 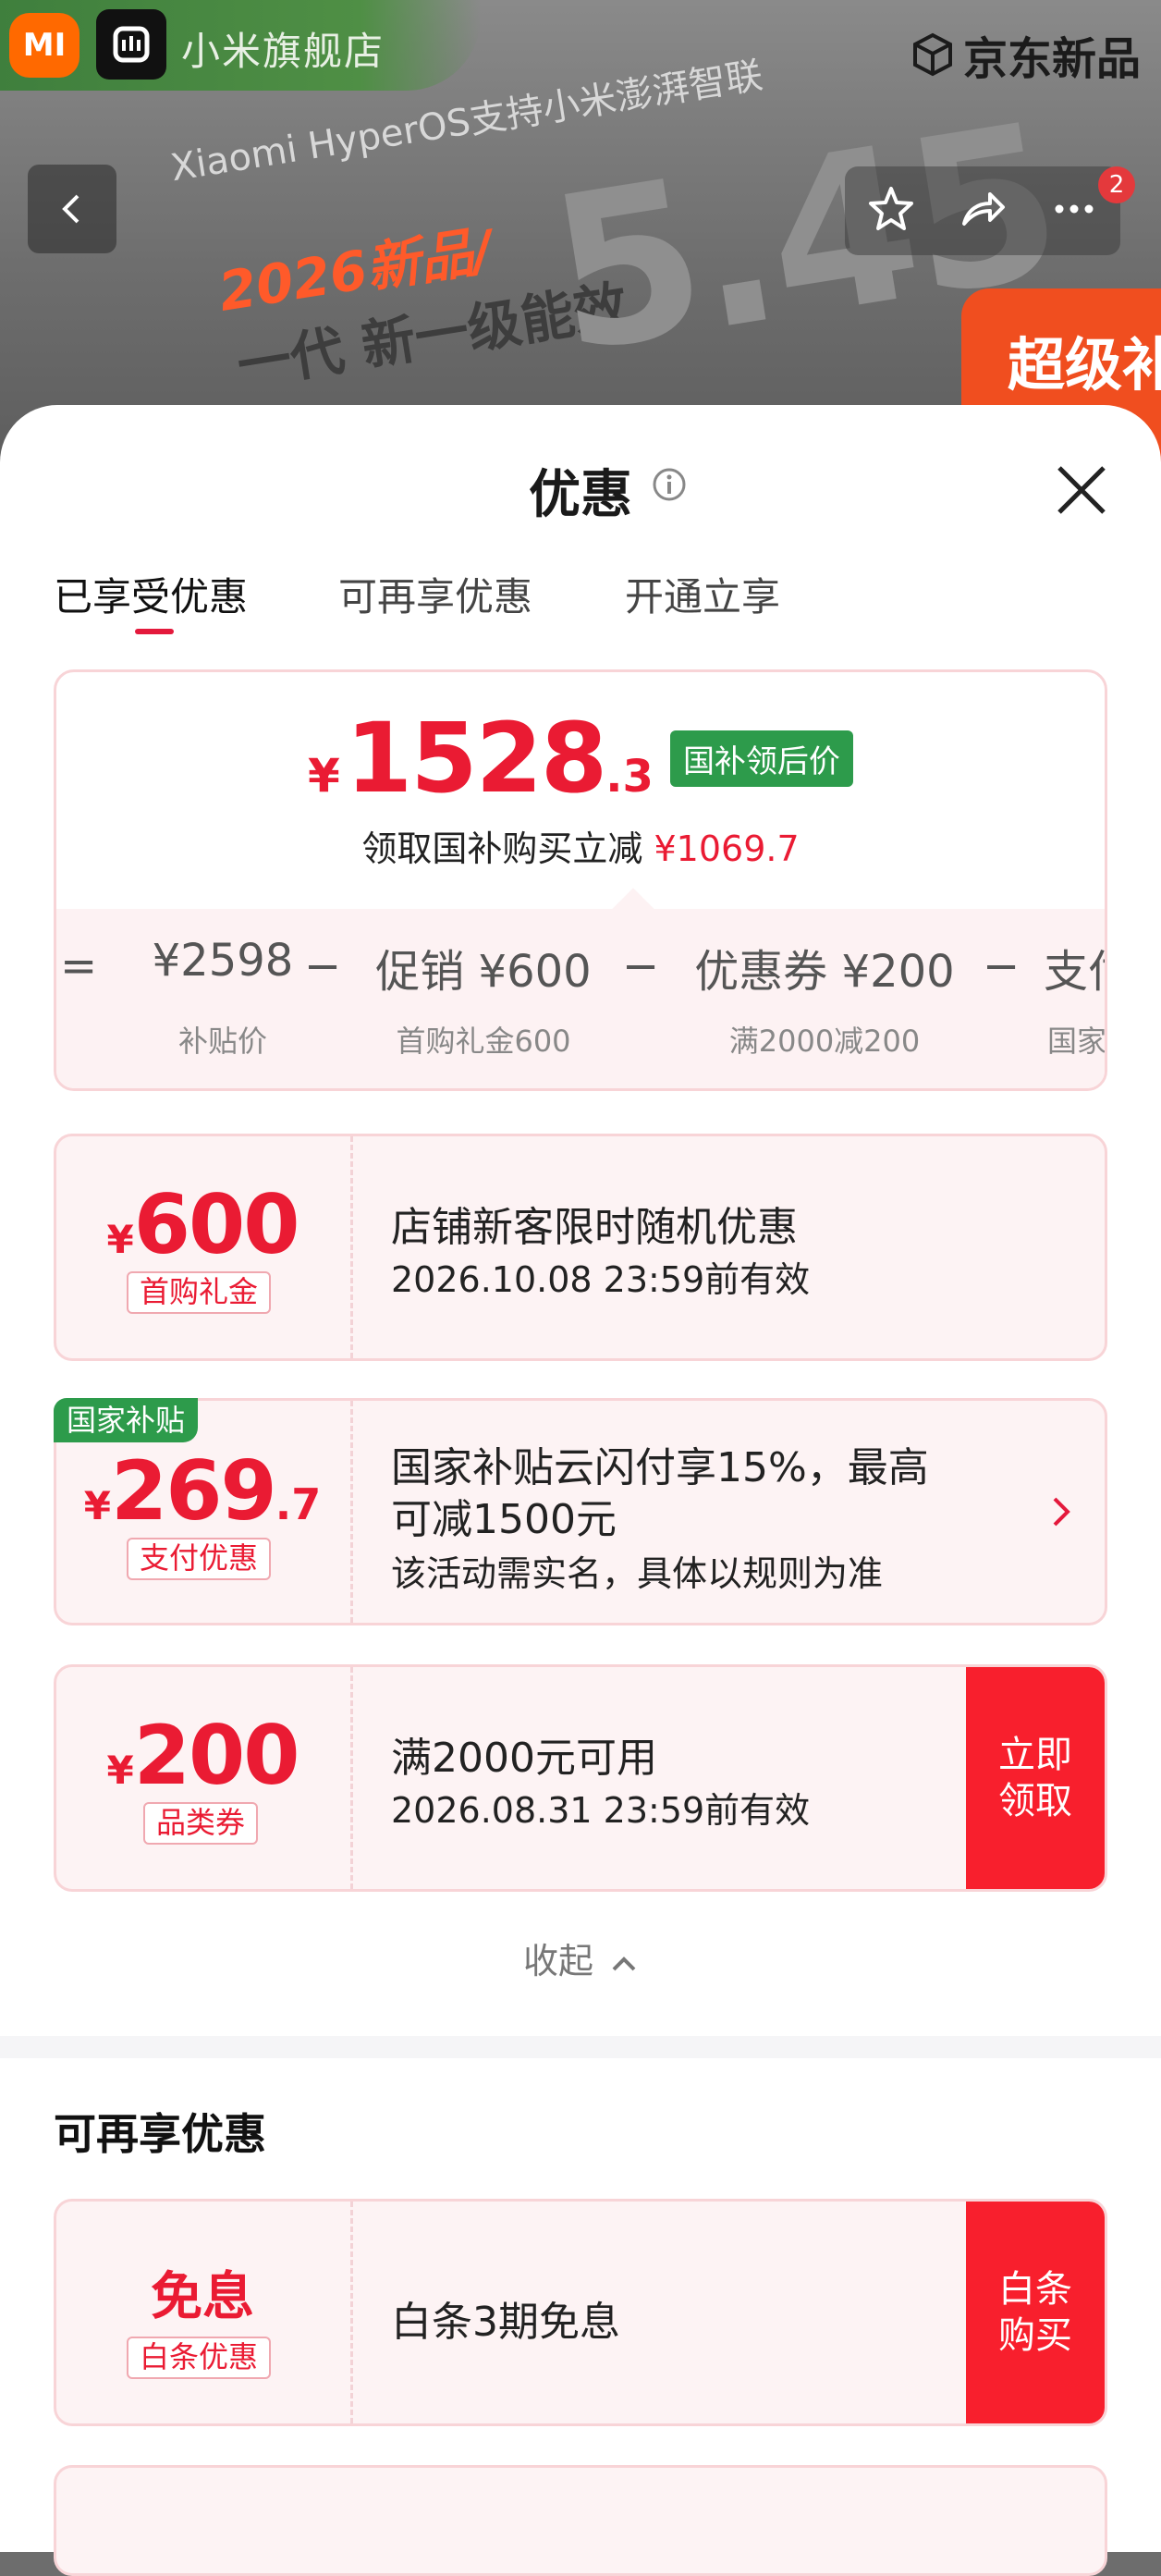 I want to click on formula-sub: 补贴价, so click(x=222, y=1041).